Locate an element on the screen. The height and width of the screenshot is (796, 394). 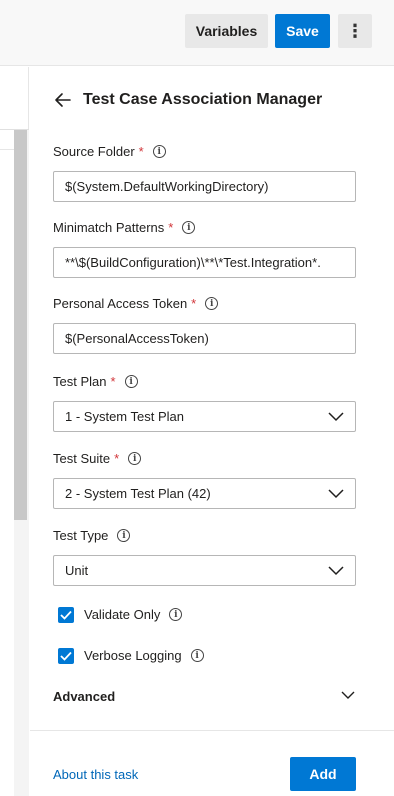
field-label: Personal Access Token is located at coordinates (120, 303).